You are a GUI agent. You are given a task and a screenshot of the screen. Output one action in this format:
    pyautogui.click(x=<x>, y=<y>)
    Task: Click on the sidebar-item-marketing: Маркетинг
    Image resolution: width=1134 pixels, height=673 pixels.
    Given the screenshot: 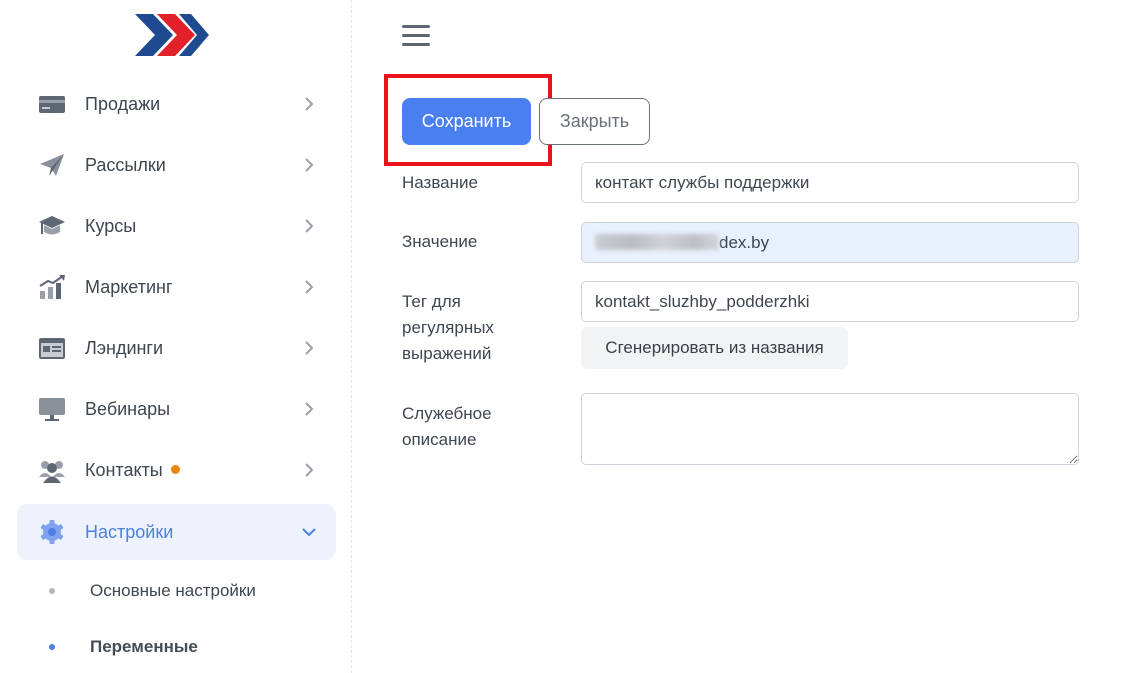 What is the action you would take?
    pyautogui.click(x=176, y=287)
    